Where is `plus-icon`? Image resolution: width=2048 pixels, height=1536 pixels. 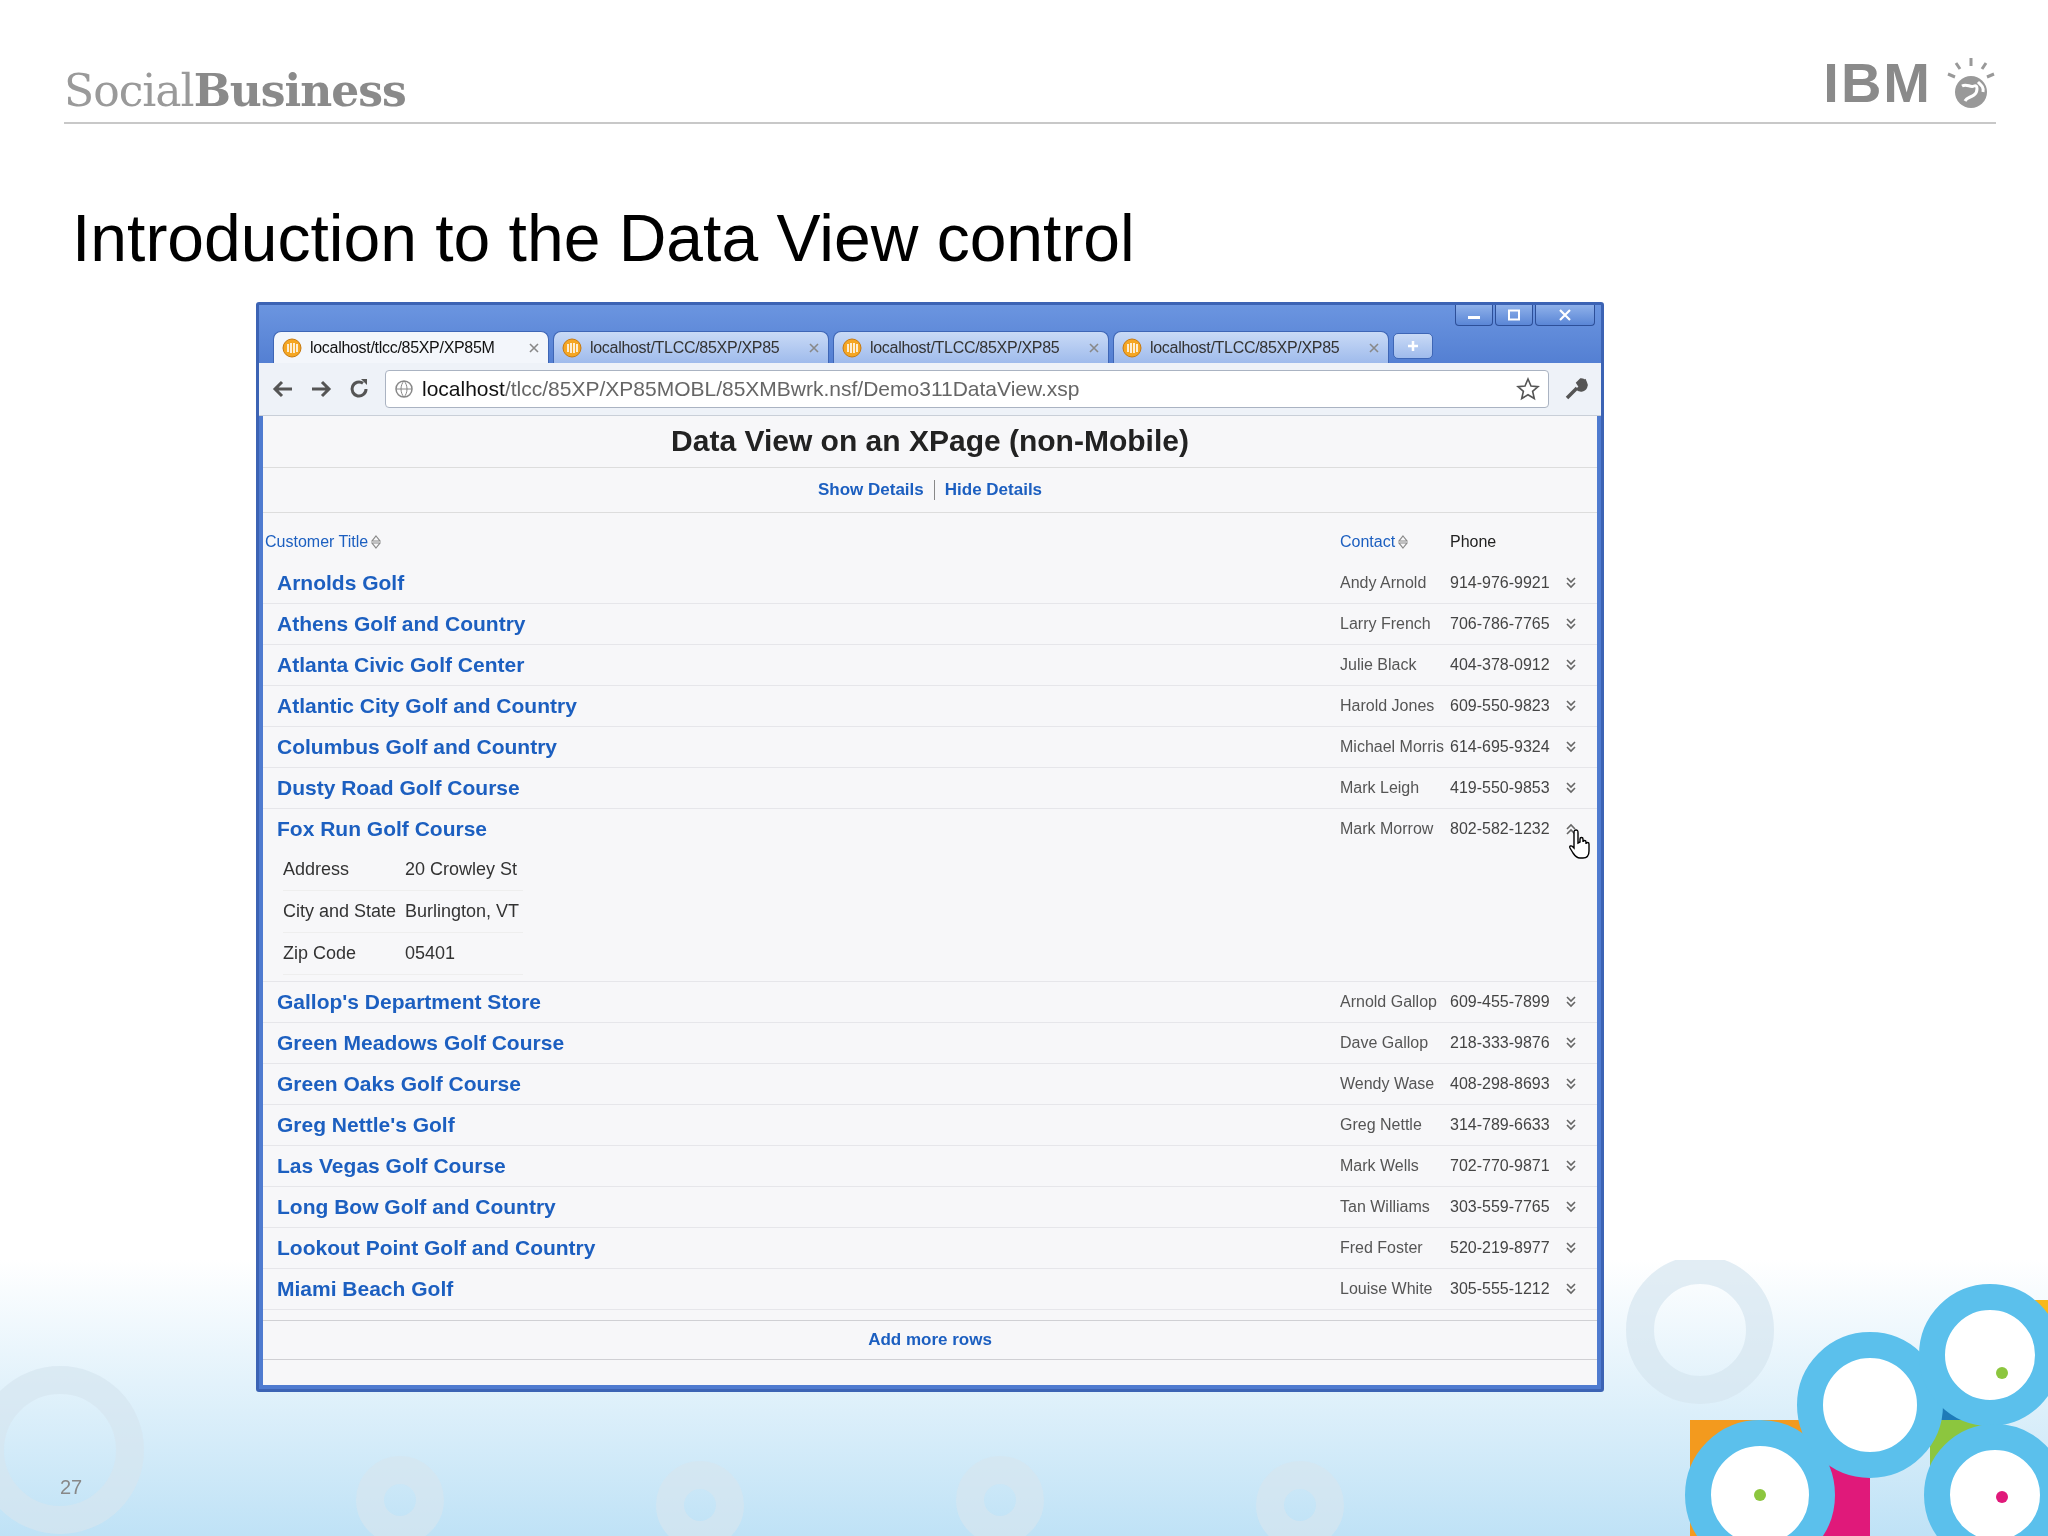
plus-icon is located at coordinates (1413, 346).